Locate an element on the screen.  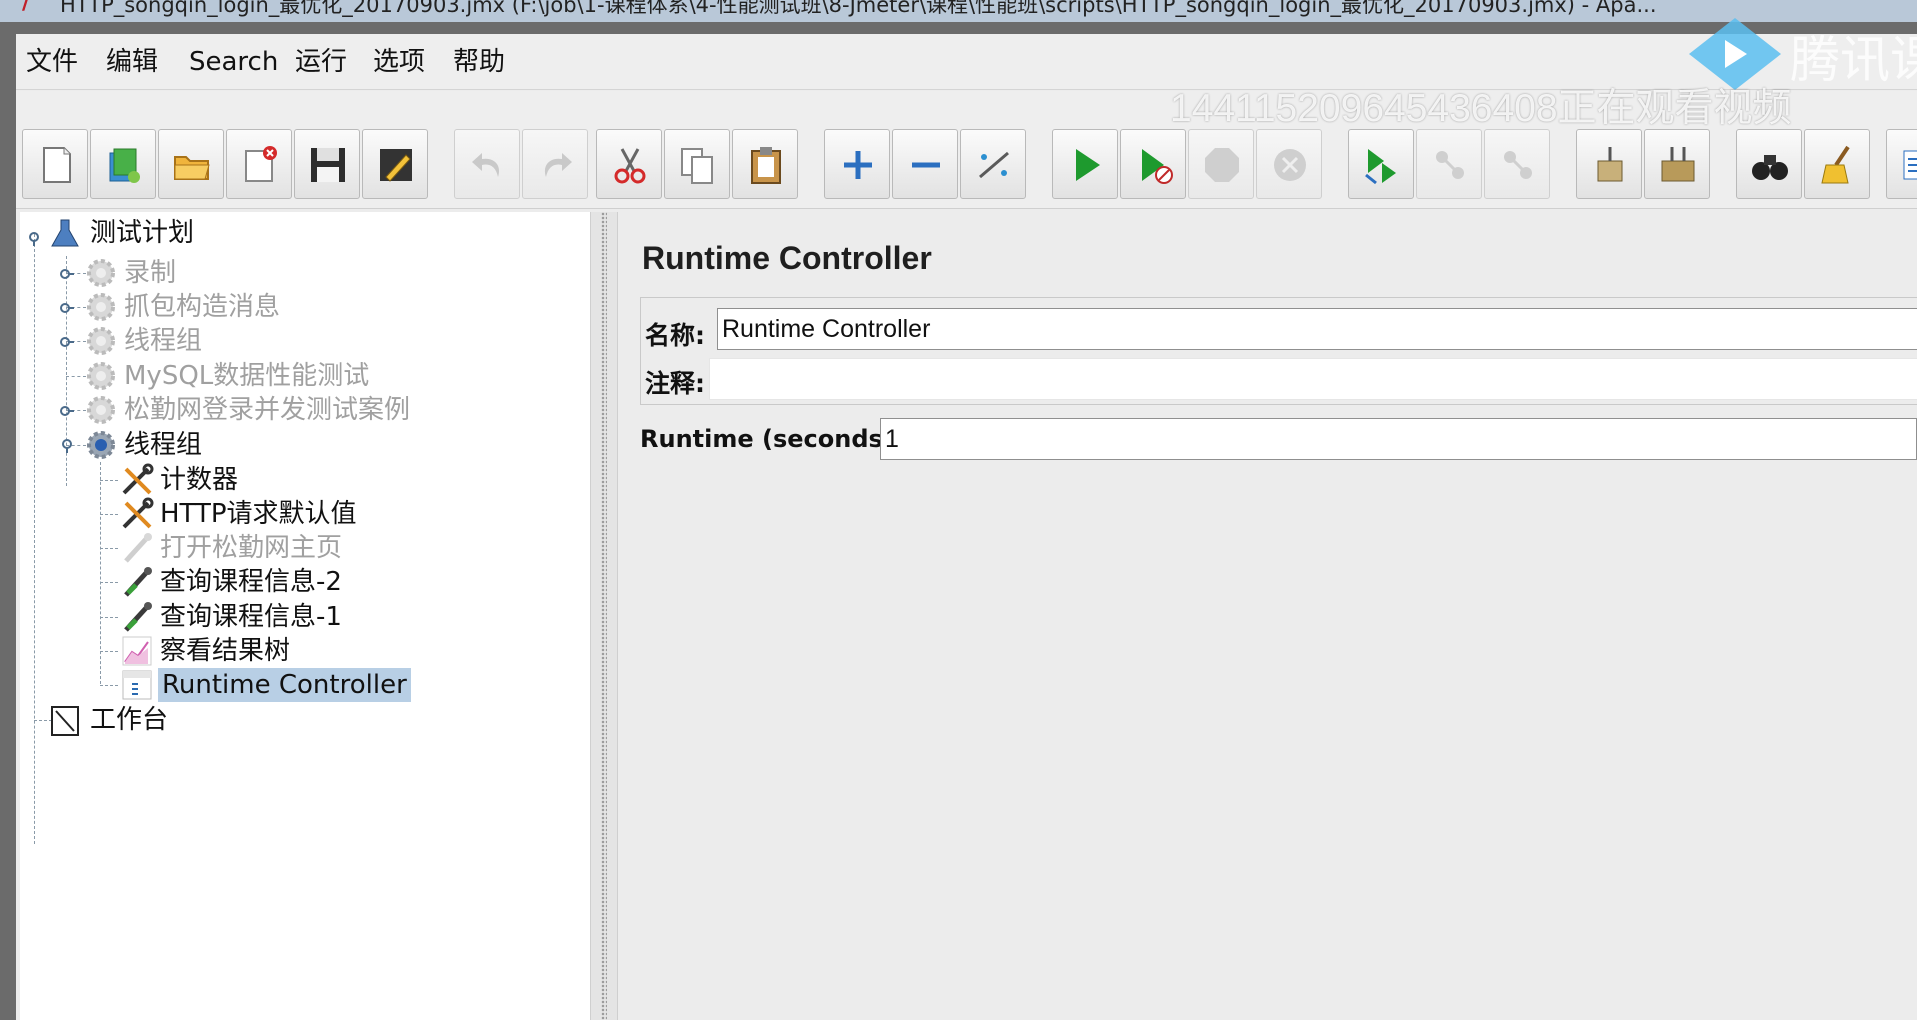
remote-shutdown-button is located at coordinates (1517, 164).